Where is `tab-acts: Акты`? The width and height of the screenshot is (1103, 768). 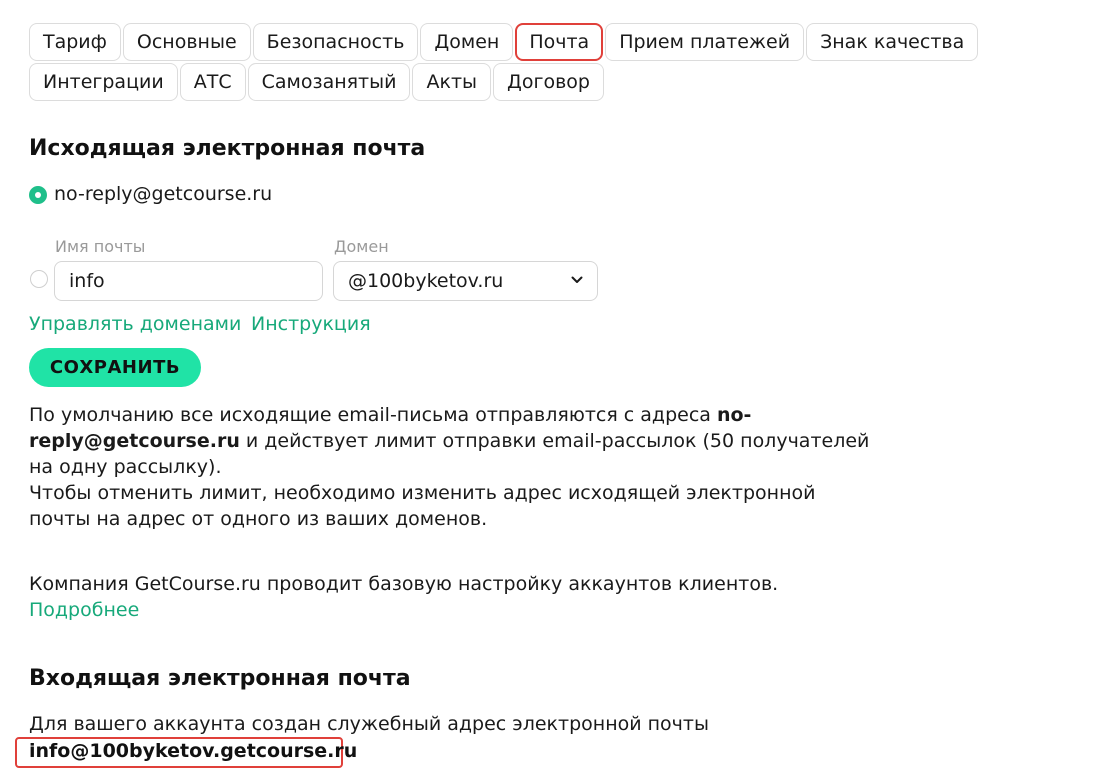
tab-acts: Акты is located at coordinates (452, 82).